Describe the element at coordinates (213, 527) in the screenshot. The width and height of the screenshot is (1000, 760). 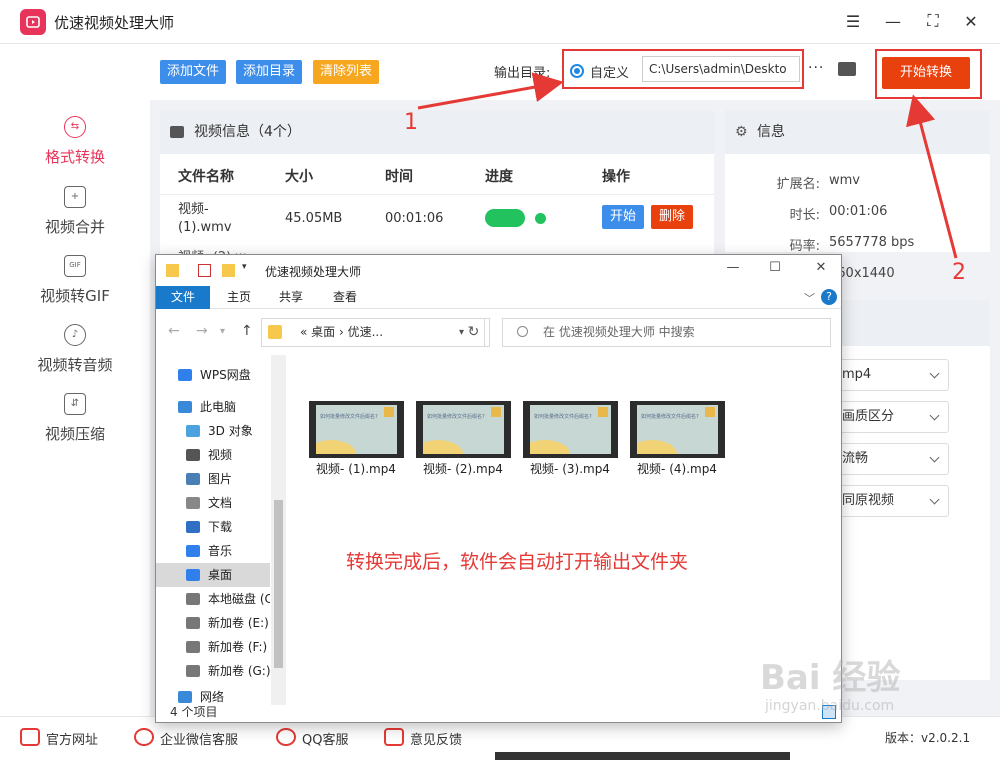
I see `tree-item: 下载` at that location.